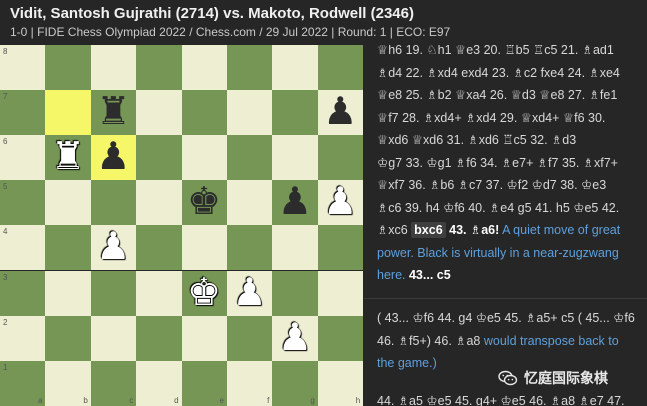  What do you see at coordinates (68, 203) in the screenshot?
I see `square-b5` at bounding box center [68, 203].